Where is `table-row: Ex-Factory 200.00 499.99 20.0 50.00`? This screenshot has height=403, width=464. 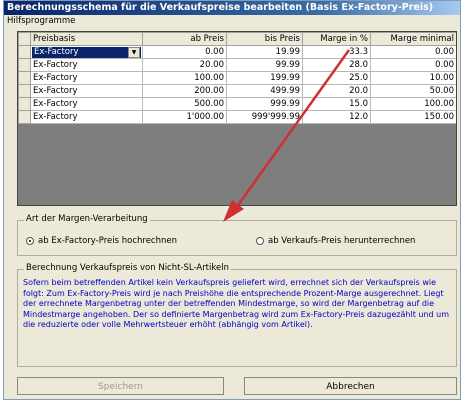
table-row: Ex-Factory 200.00 499.99 20.0 50.00 is located at coordinates (237, 91).